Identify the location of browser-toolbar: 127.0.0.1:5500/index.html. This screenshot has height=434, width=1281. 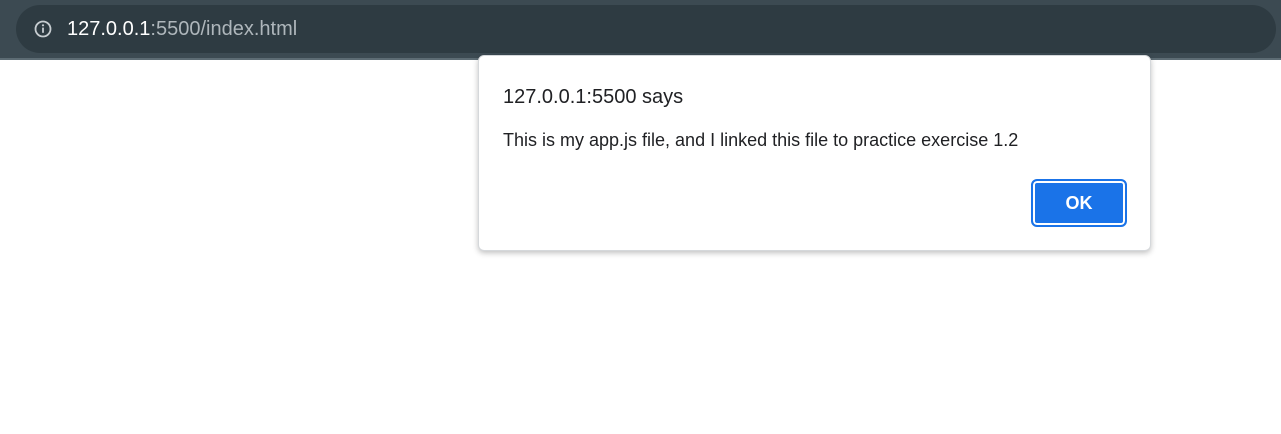
(640, 30).